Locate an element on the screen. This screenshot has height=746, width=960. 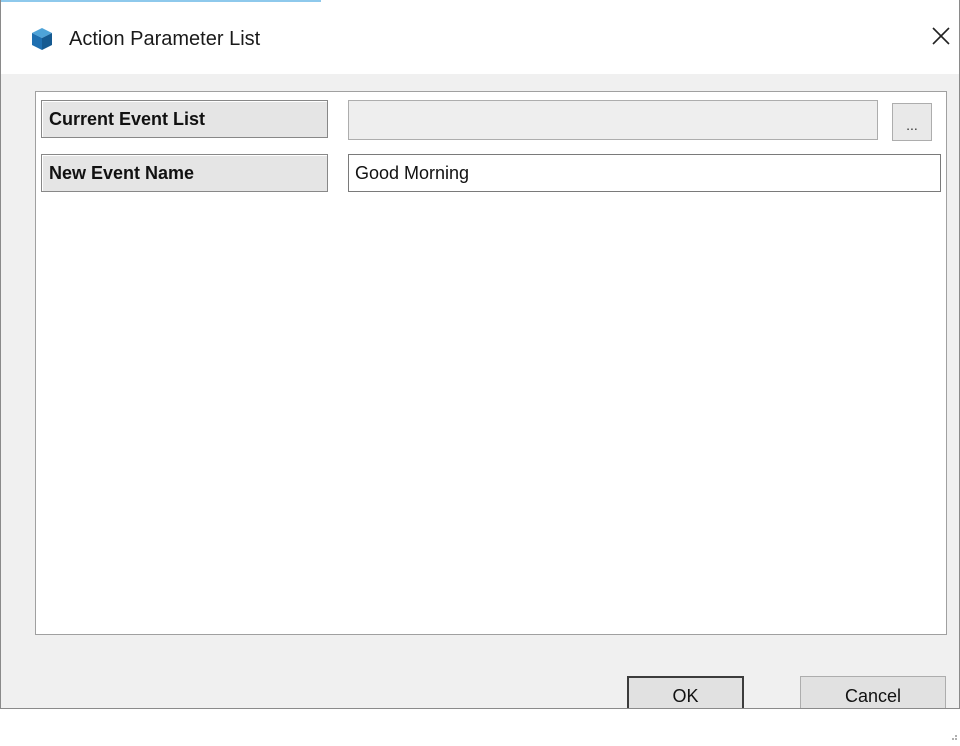
close-button is located at coordinates (941, 38).